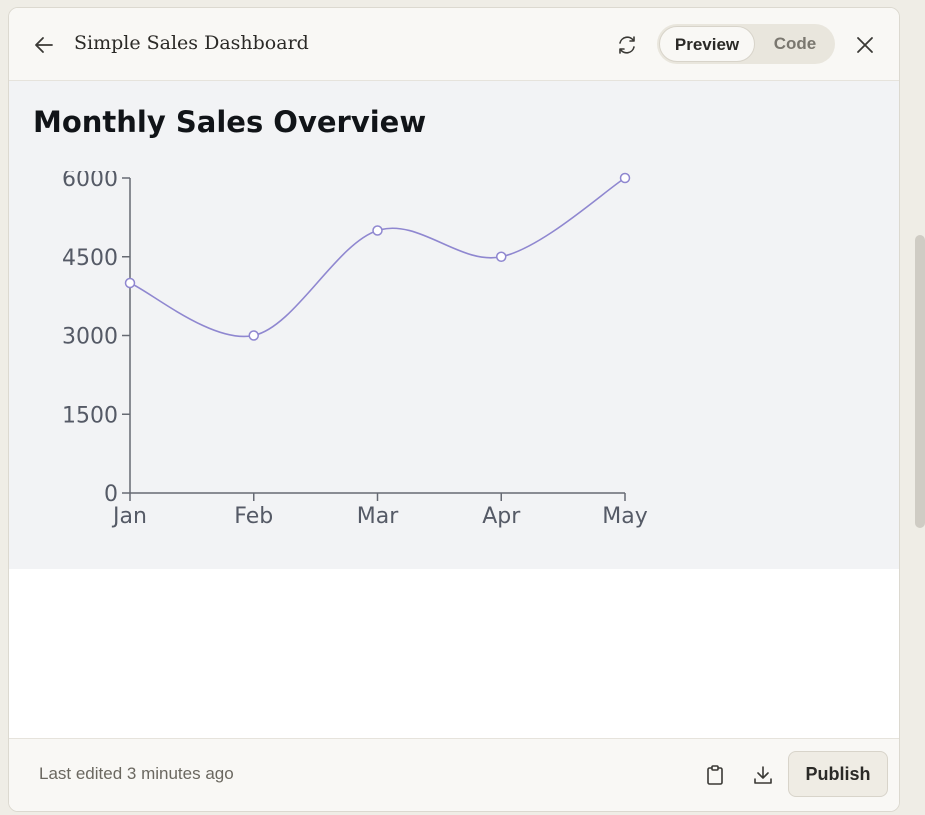  Describe the element at coordinates (136, 773) in the screenshot. I see `last-edited-status: Last edited 3 minutes ago` at that location.